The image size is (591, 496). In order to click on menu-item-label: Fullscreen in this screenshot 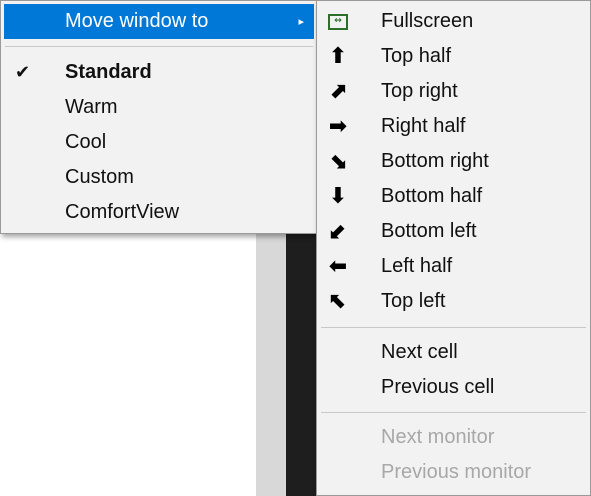, I will do `click(427, 21)`.